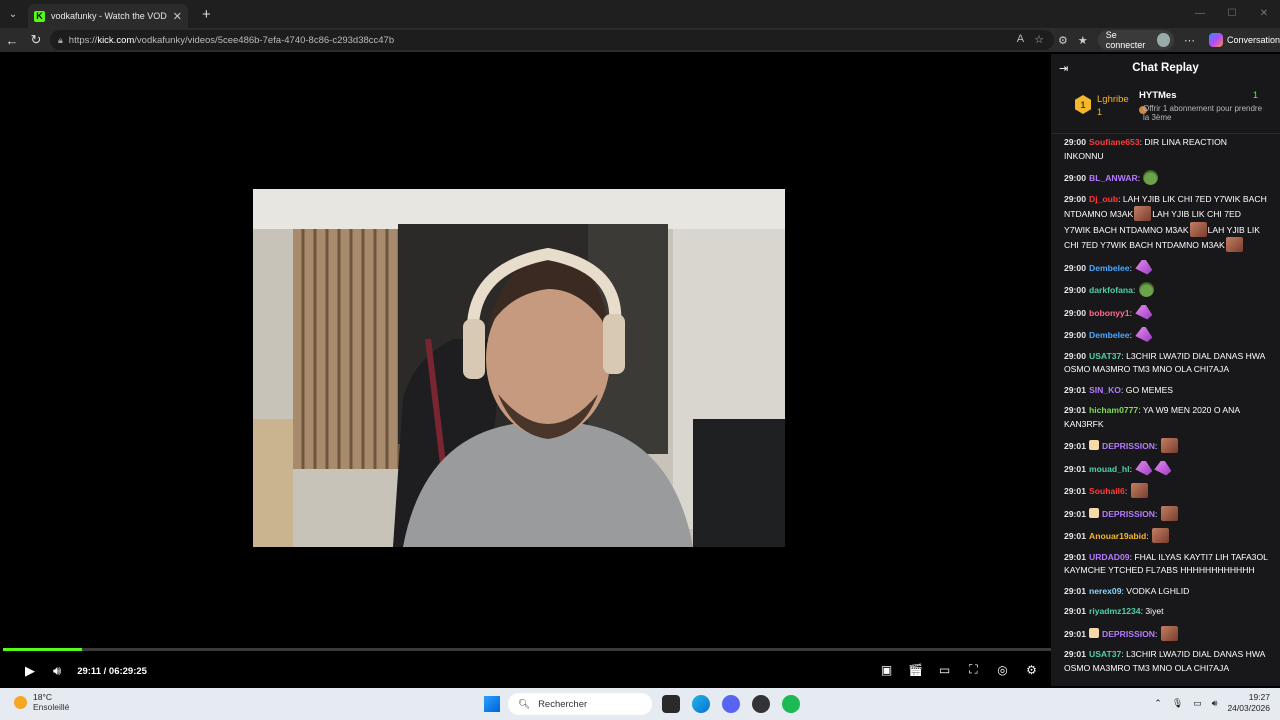 The width and height of the screenshot is (1280, 720). Describe the element at coordinates (791, 704) in the screenshot. I see `spotify-icon` at that location.